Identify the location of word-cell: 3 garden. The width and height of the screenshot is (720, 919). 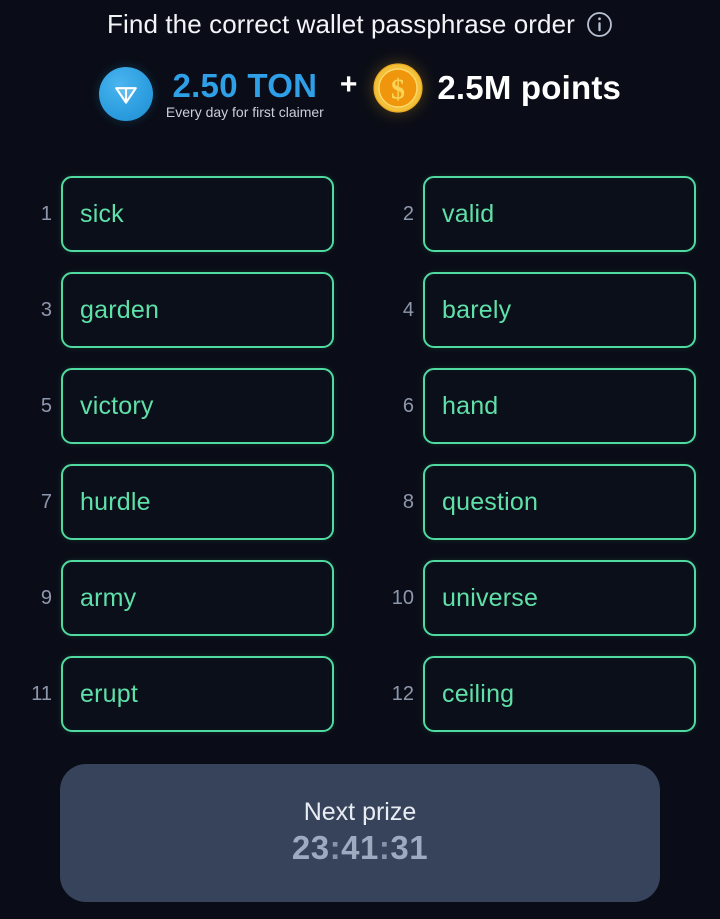
(179, 310).